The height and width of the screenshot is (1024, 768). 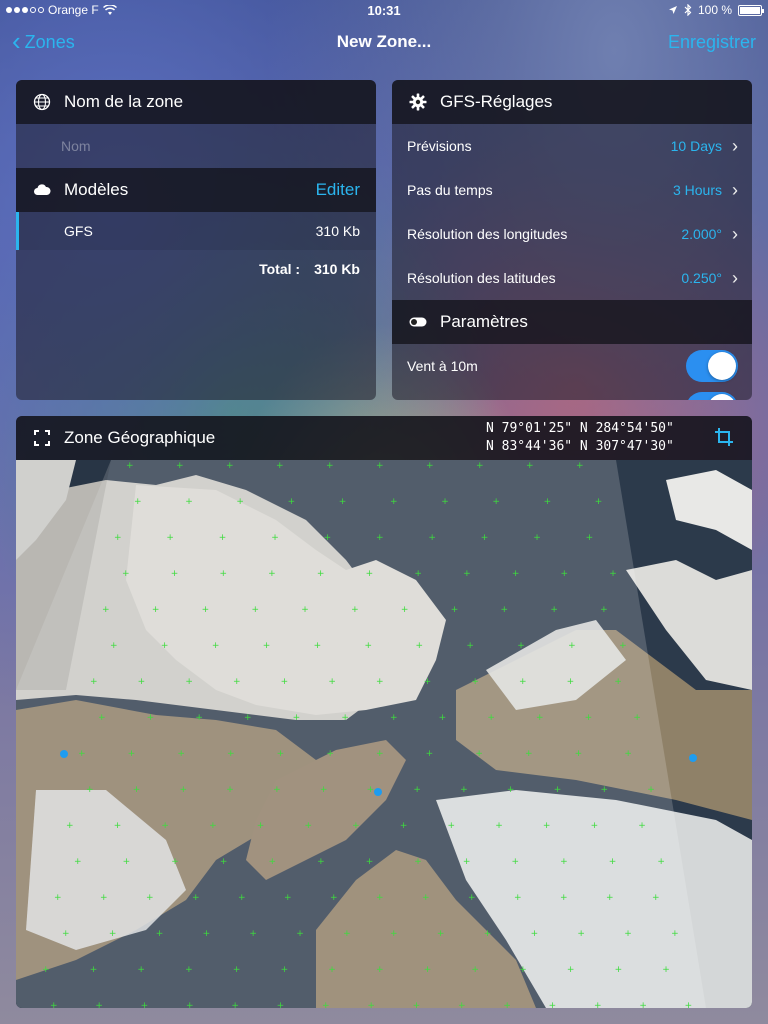 What do you see at coordinates (42, 438) in the screenshot?
I see `expand-icon` at bounding box center [42, 438].